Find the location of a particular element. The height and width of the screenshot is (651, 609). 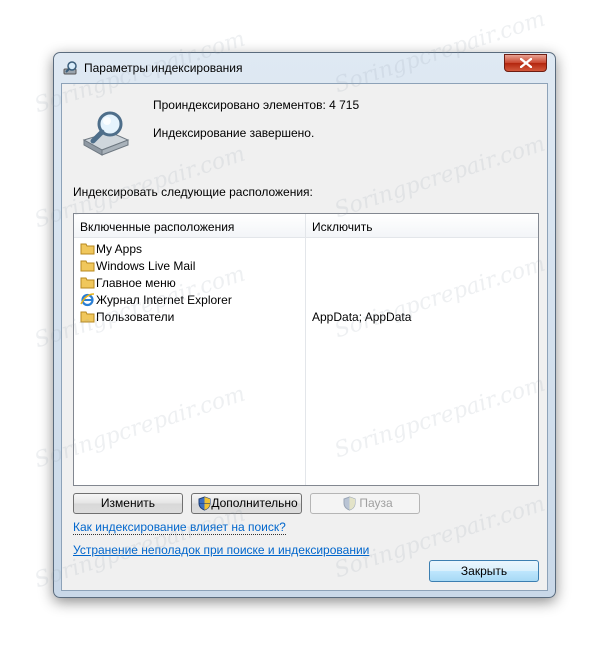

modify-button-label: Изменить is located at coordinates (128, 503).